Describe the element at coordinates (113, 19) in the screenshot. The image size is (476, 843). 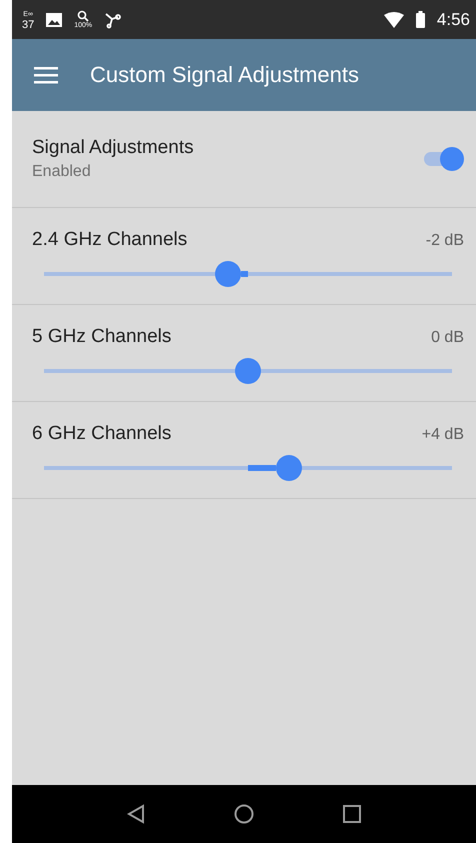
I see `network-icon` at that location.